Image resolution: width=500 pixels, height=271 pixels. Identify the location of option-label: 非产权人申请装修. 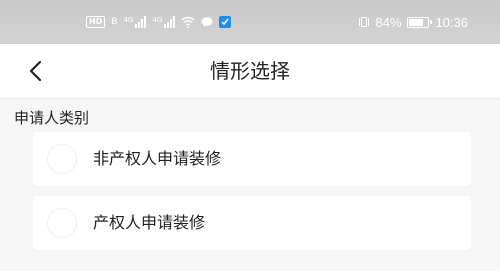
(157, 158).